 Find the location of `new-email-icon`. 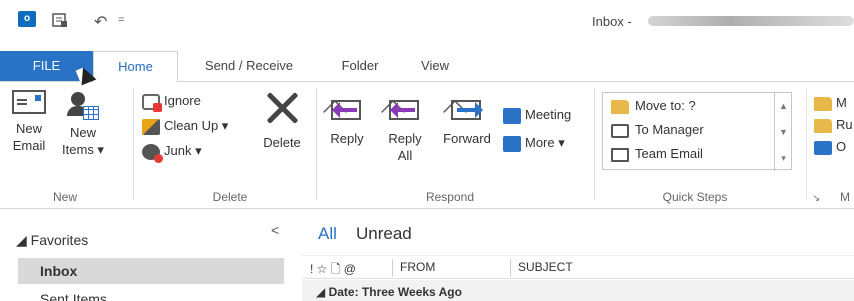

new-email-icon is located at coordinates (29, 102).